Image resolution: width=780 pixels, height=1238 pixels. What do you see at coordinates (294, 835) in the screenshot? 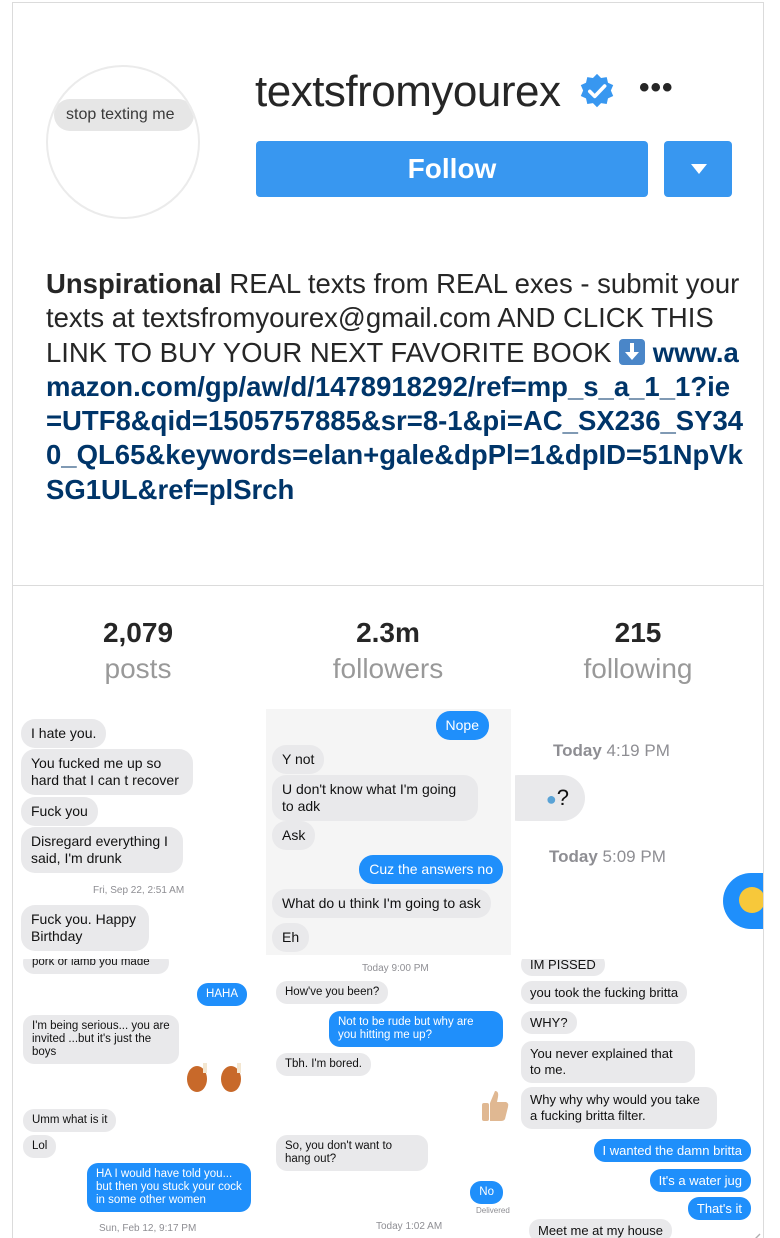
I see `message-bubble: Ask` at bounding box center [294, 835].